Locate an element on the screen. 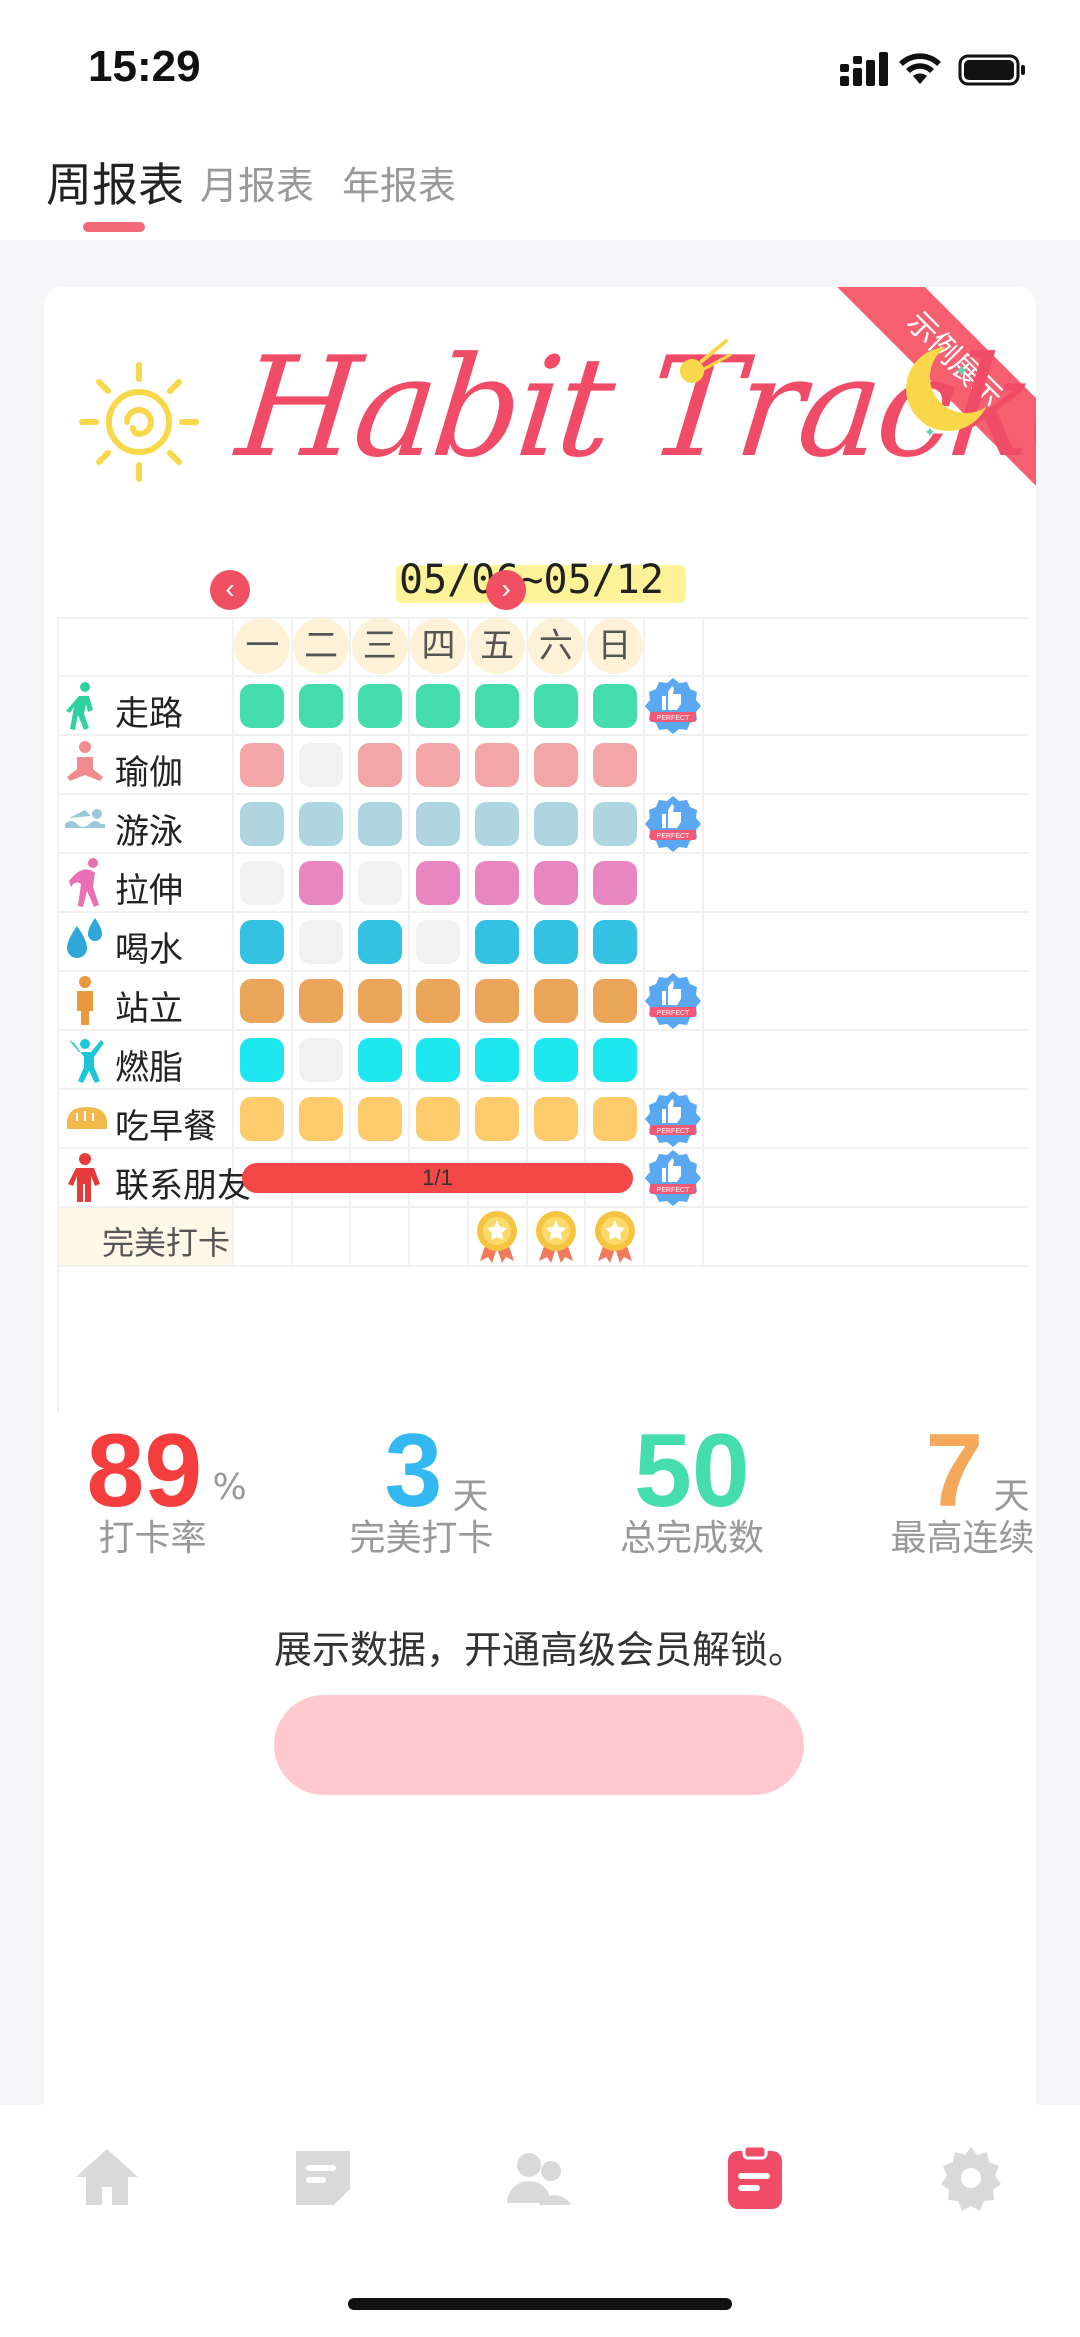 The image size is (1080, 2337). status-time: 15:29 is located at coordinates (144, 66).